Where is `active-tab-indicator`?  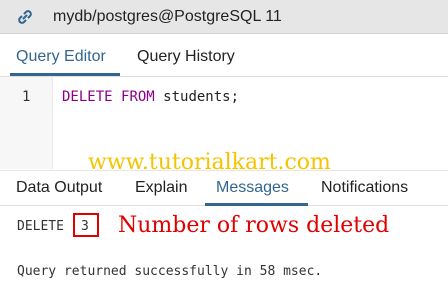 active-tab-indicator is located at coordinates (65, 74).